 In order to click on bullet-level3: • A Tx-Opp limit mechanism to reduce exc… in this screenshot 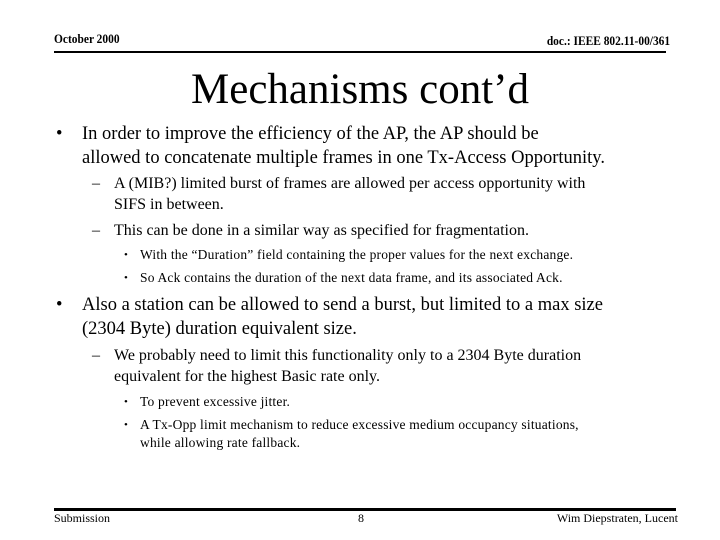, I will do `click(392, 434)`.